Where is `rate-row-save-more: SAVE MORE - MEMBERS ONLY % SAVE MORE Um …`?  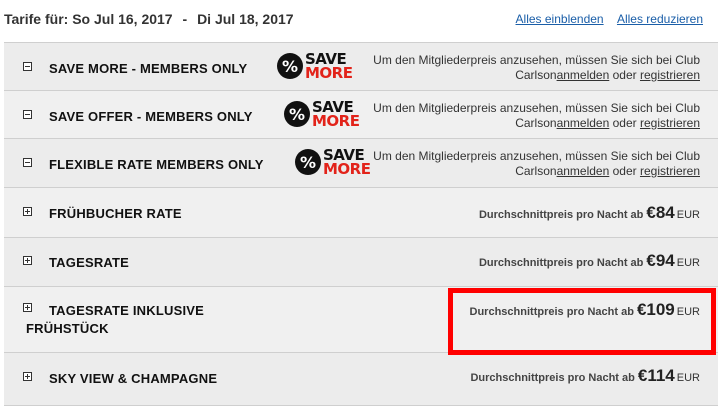 rate-row-save-more: SAVE MORE - MEMBERS ONLY % SAVE MORE Um … is located at coordinates (361, 67).